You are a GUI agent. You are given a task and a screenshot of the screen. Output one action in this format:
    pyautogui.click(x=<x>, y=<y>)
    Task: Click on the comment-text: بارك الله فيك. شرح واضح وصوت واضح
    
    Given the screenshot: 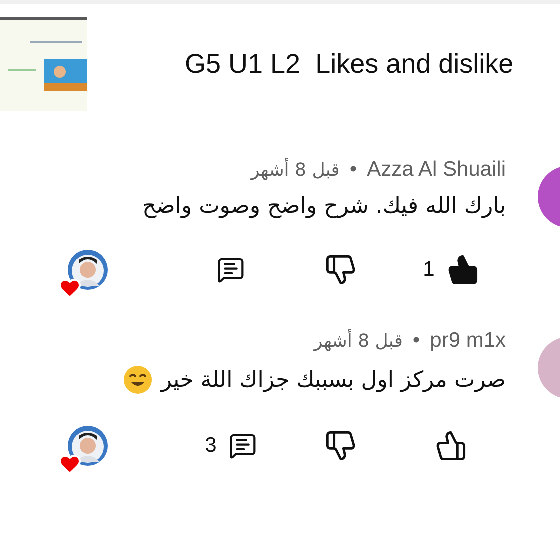 What is the action you would take?
    pyautogui.click(x=324, y=206)
    